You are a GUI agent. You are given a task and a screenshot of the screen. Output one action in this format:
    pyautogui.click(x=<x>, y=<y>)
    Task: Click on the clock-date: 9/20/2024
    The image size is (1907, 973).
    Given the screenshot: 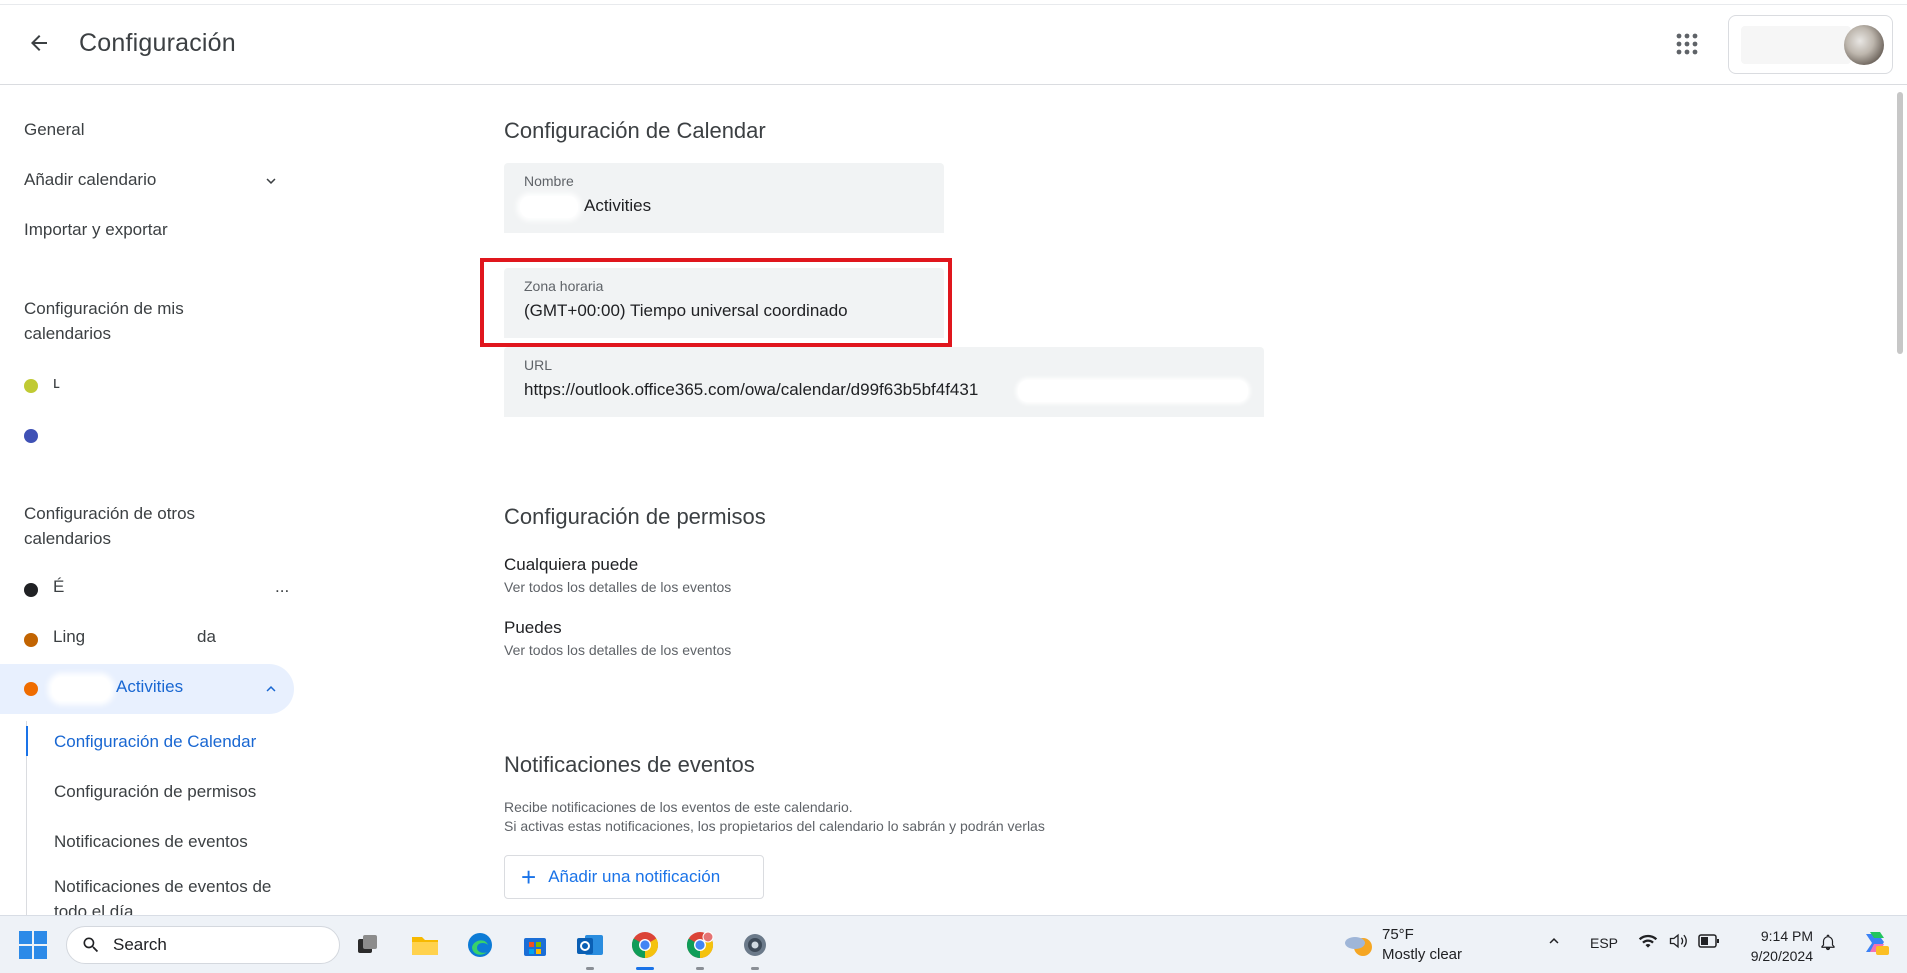 What is the action you would take?
    pyautogui.click(x=1781, y=956)
    